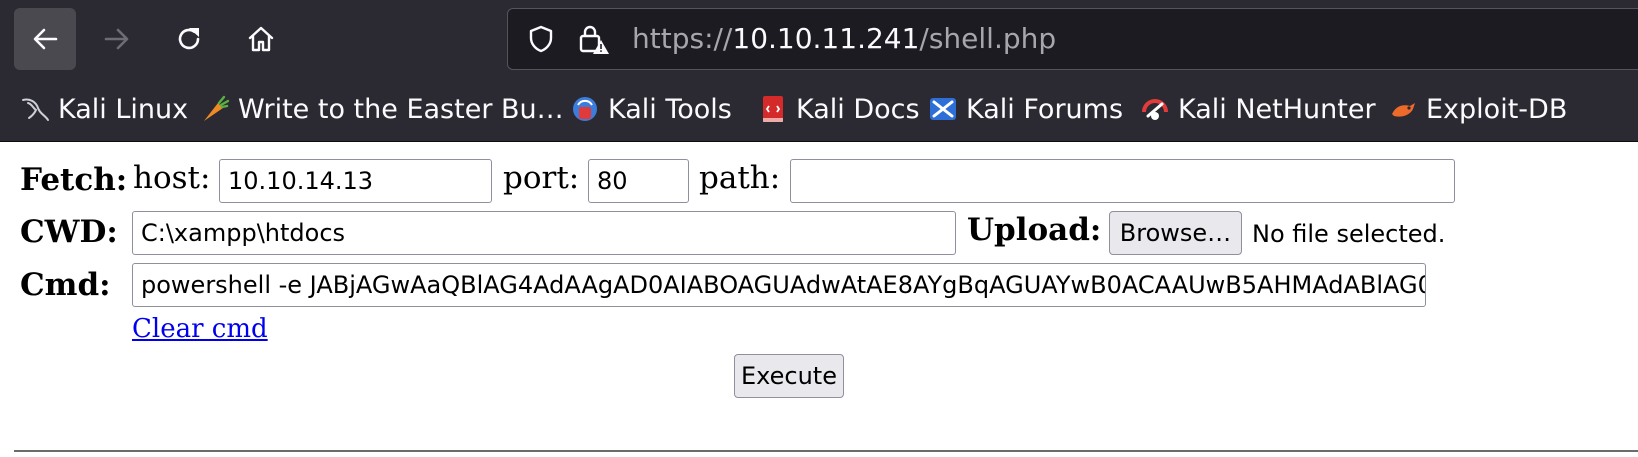  What do you see at coordinates (740, 178) in the screenshot?
I see `path-label: path:` at bounding box center [740, 178].